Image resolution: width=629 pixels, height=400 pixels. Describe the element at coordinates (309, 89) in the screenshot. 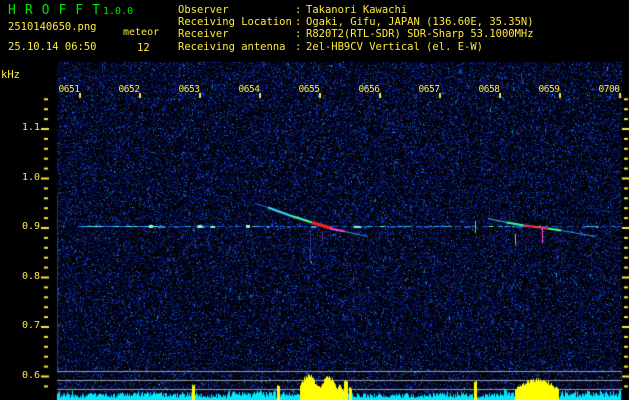

I see `time-label: 0655` at that location.